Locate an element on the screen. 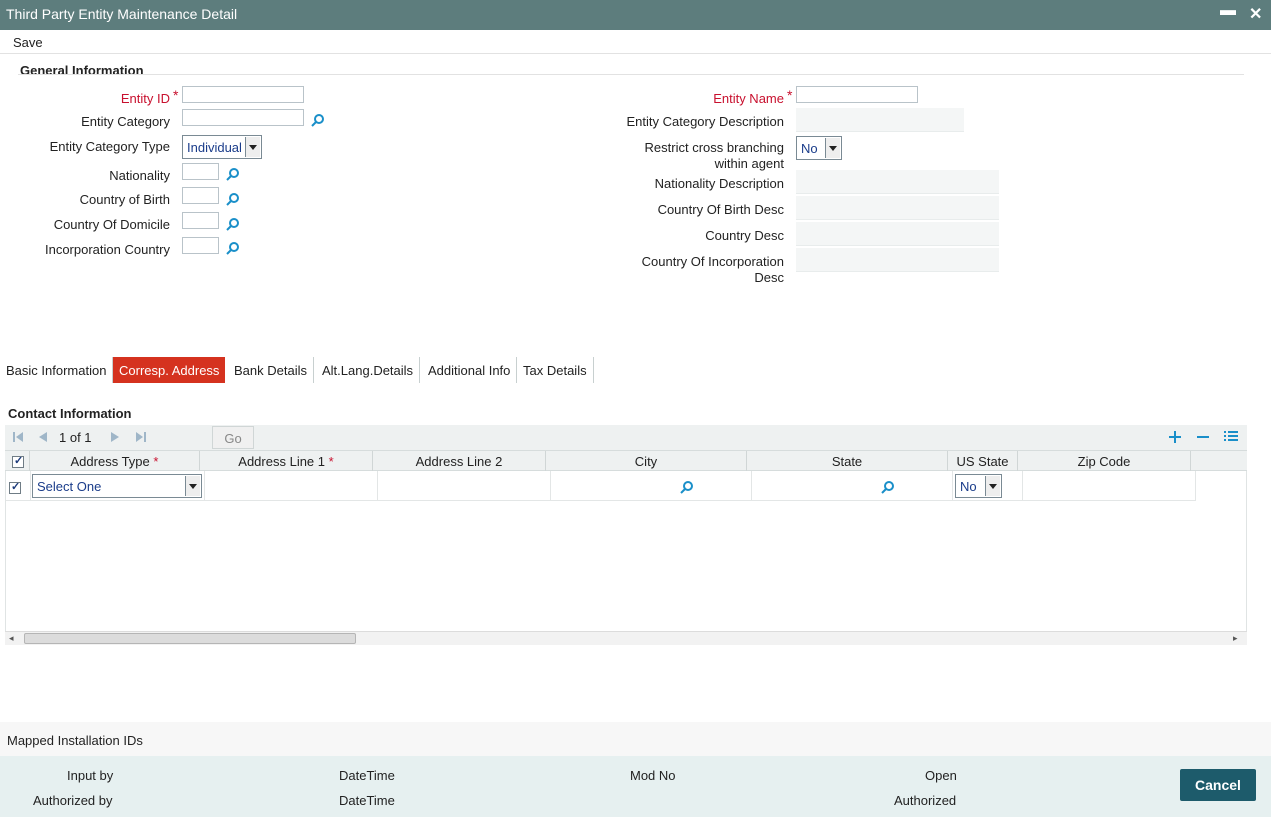 The height and width of the screenshot is (817, 1271). entity-category-type-value: Individual is located at coordinates (214, 147).